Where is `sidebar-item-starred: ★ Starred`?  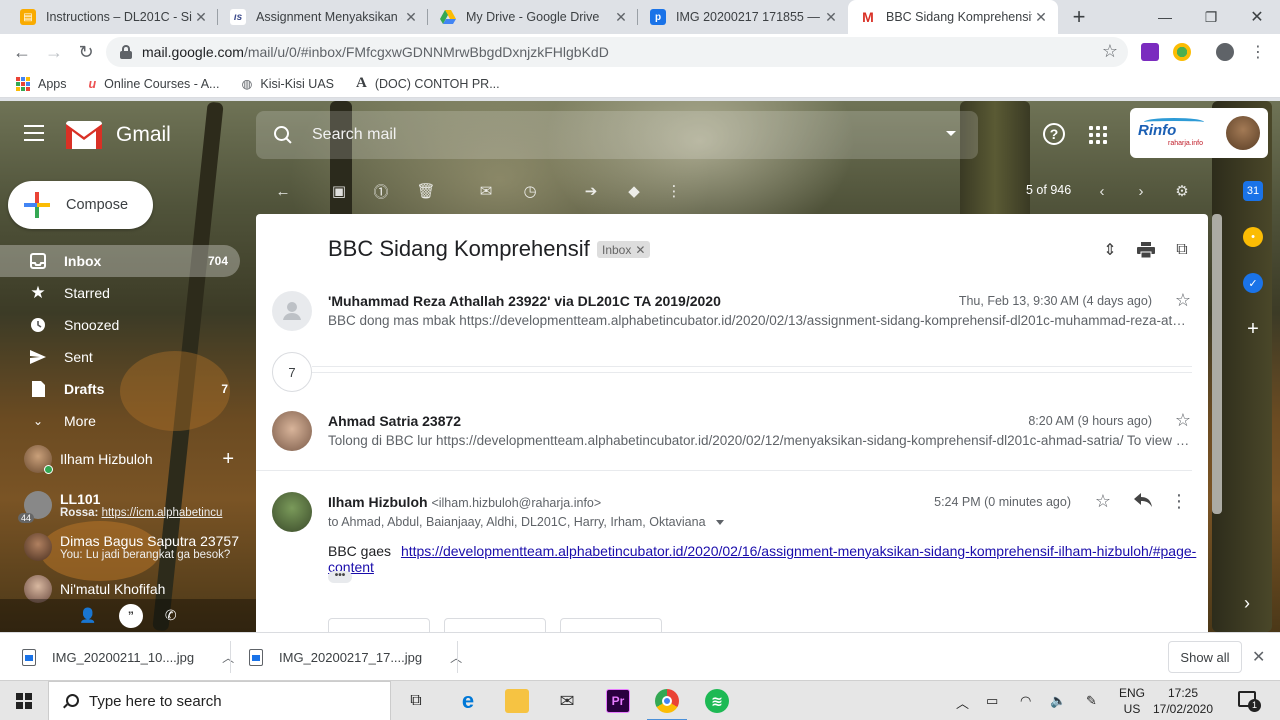
sidebar-item-starred: ★ Starred is located at coordinates (120, 293).